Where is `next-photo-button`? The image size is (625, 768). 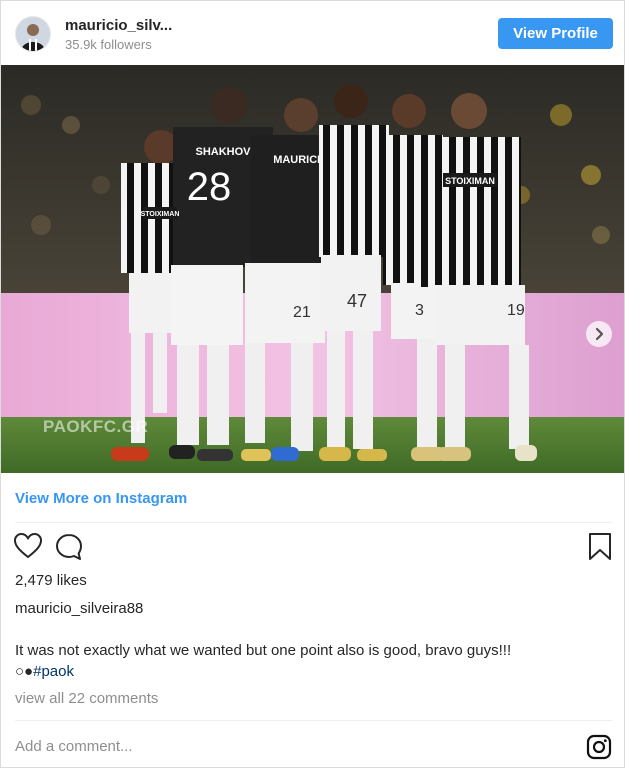 next-photo-button is located at coordinates (599, 334).